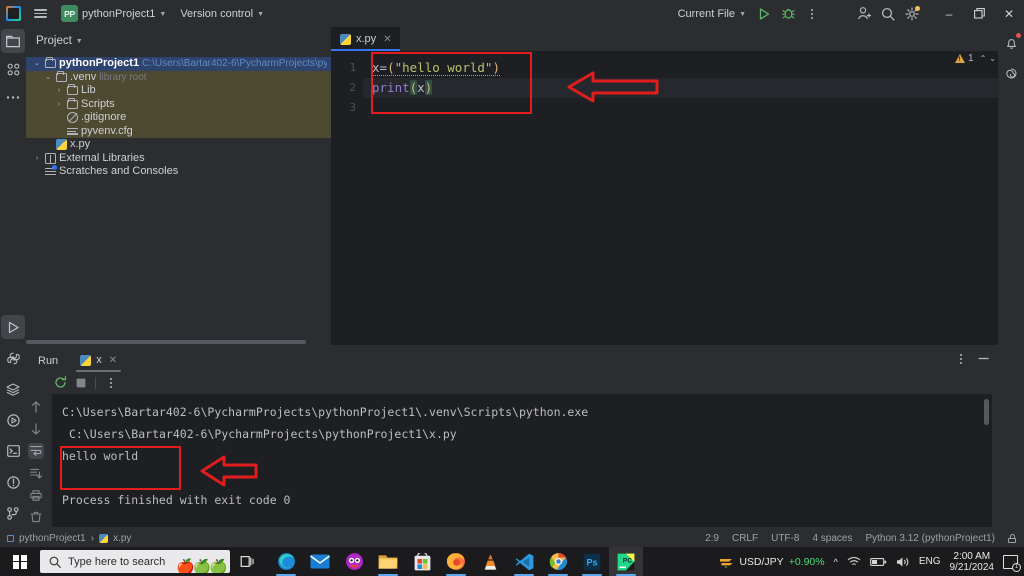 Image resolution: width=1024 pixels, height=576 pixels. I want to click on project-horizontal-scrollbar, so click(166, 342).